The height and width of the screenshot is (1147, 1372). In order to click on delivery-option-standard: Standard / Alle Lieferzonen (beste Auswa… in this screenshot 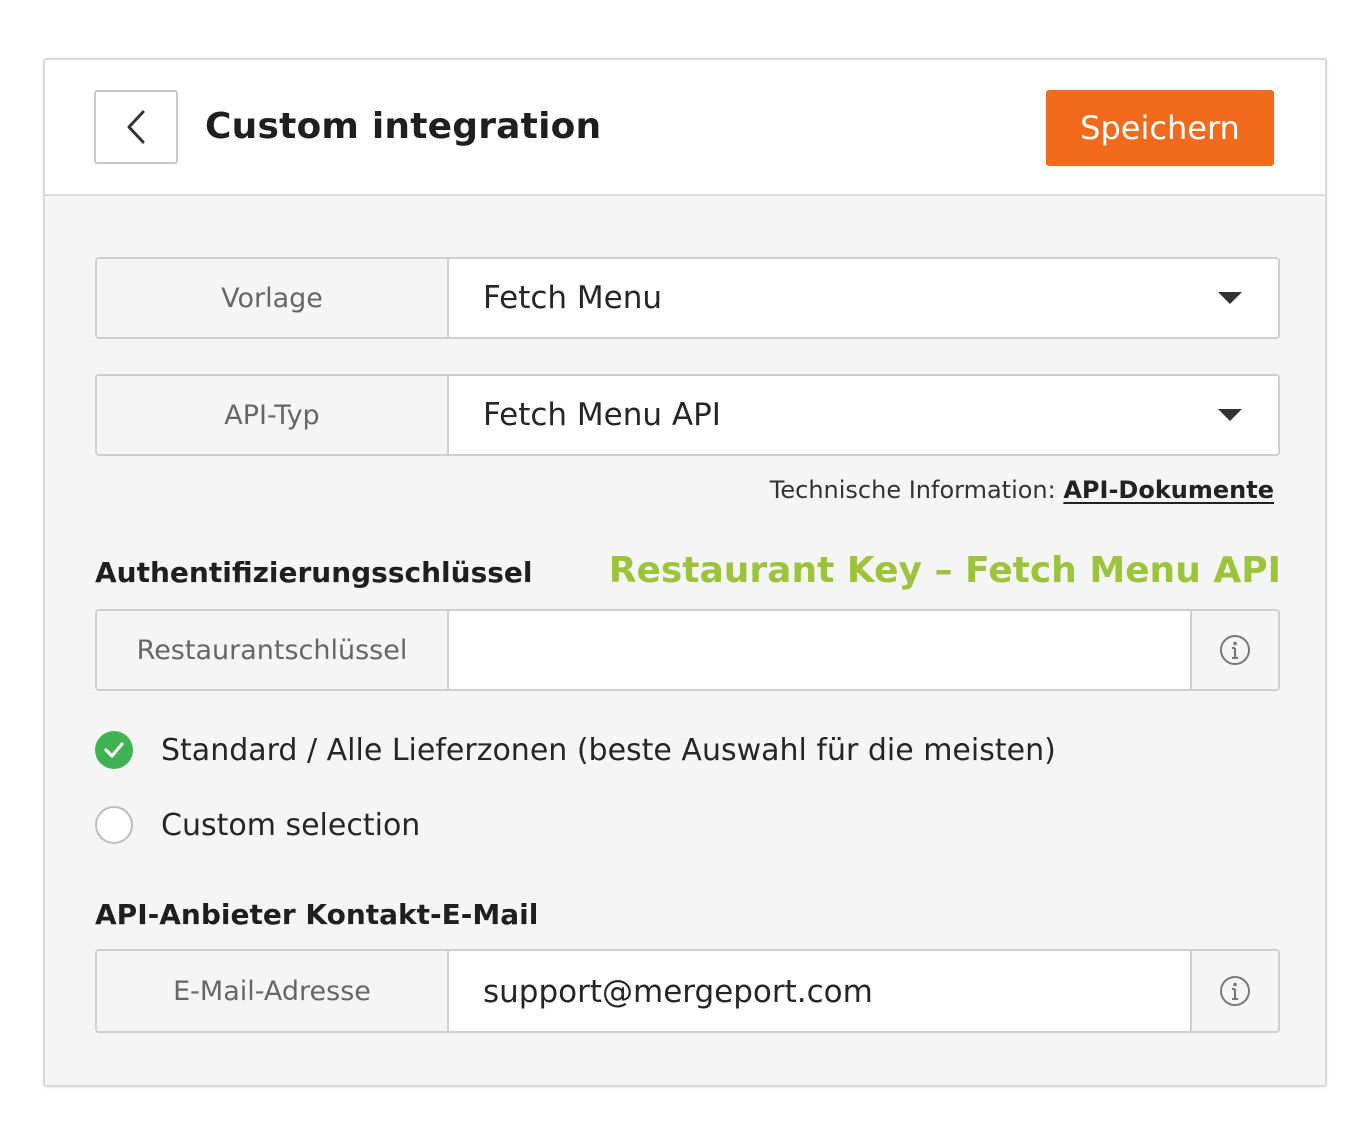, I will do `click(575, 750)`.